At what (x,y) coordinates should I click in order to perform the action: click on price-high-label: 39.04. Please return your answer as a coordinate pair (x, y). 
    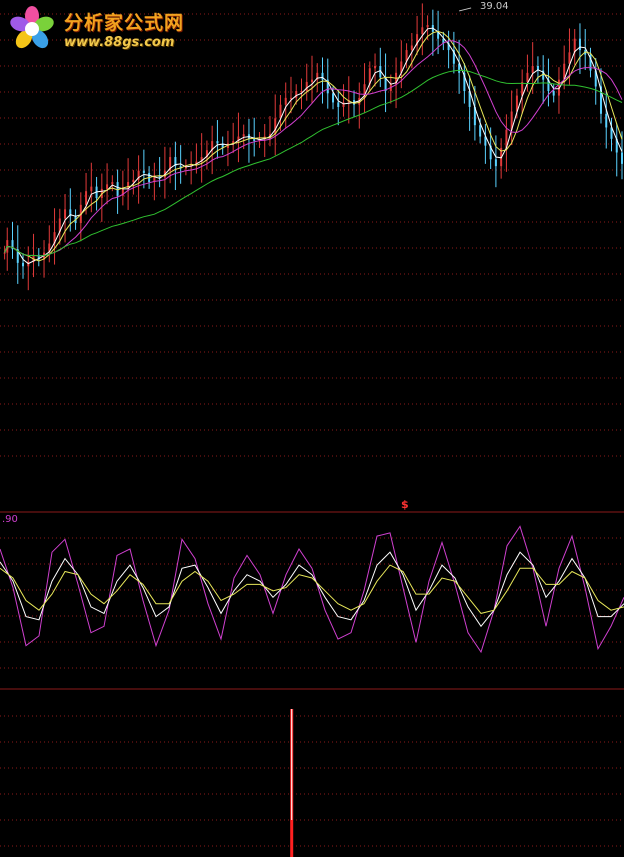
    Looking at the image, I should click on (494, 6).